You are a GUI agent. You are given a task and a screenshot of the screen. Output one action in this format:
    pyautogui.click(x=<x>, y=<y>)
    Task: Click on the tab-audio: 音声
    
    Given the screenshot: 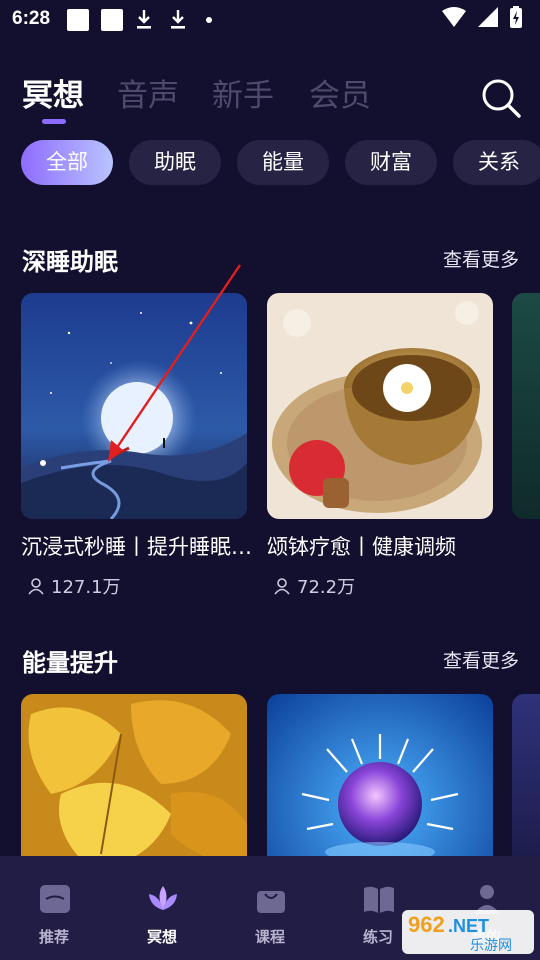 What is the action you would take?
    pyautogui.click(x=148, y=92)
    